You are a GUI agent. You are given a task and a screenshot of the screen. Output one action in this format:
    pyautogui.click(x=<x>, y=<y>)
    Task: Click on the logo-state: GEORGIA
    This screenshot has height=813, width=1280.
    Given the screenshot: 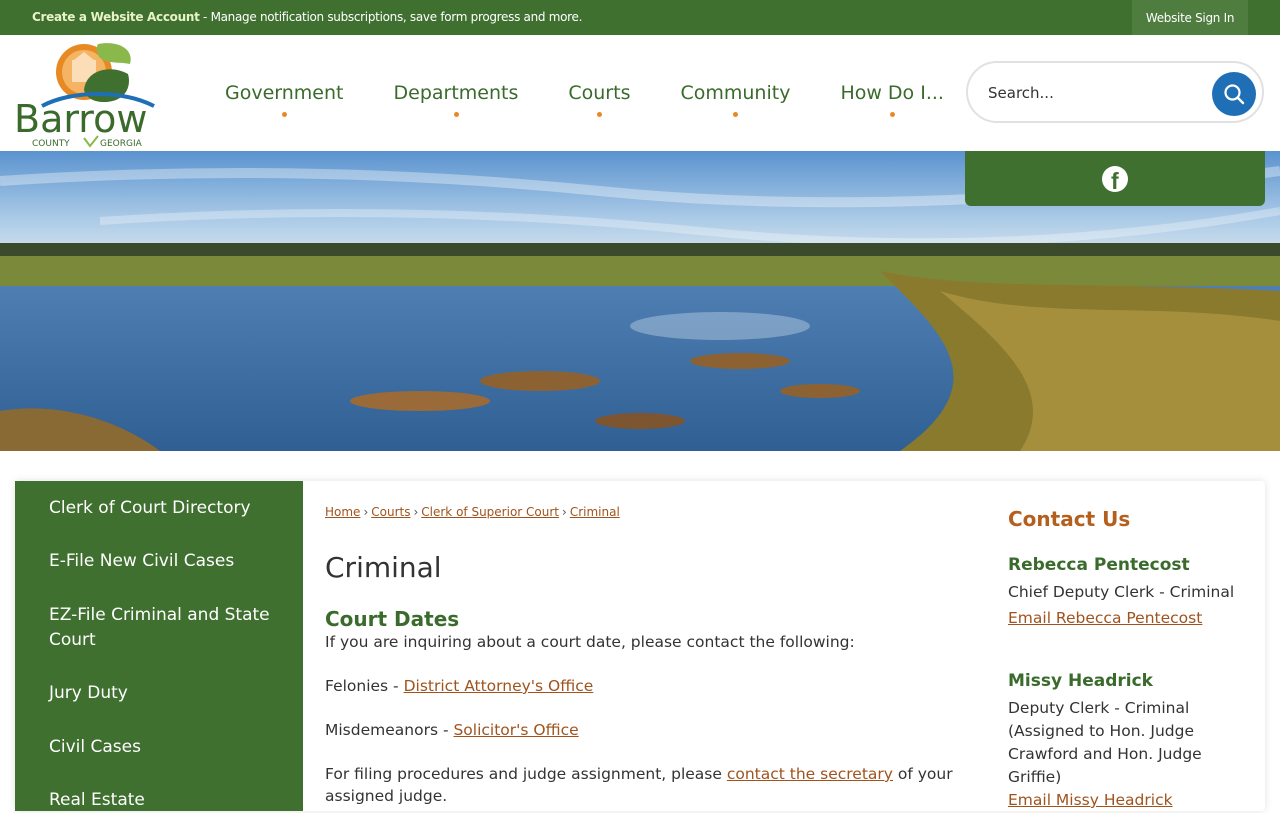 What is the action you would take?
    pyautogui.click(x=121, y=143)
    